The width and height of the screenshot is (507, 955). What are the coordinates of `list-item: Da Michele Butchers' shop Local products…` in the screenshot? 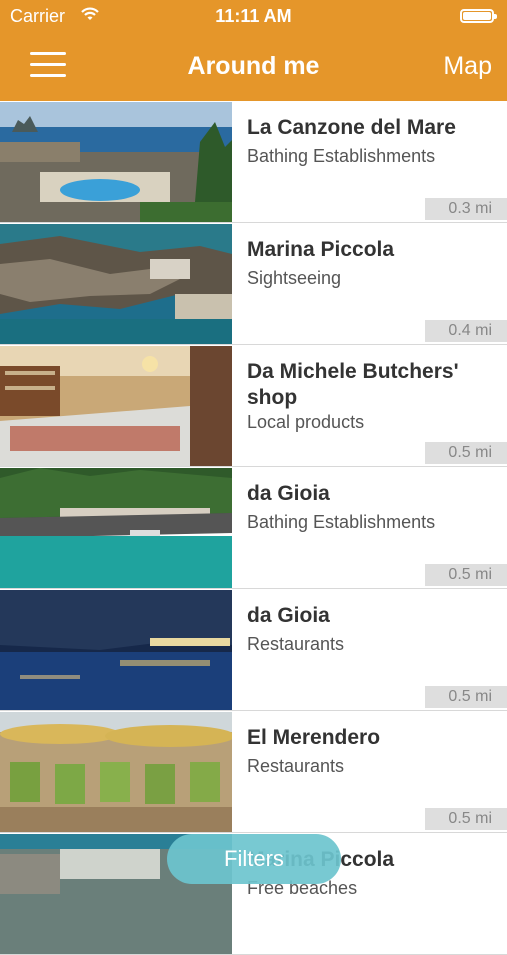 It's located at (253, 406).